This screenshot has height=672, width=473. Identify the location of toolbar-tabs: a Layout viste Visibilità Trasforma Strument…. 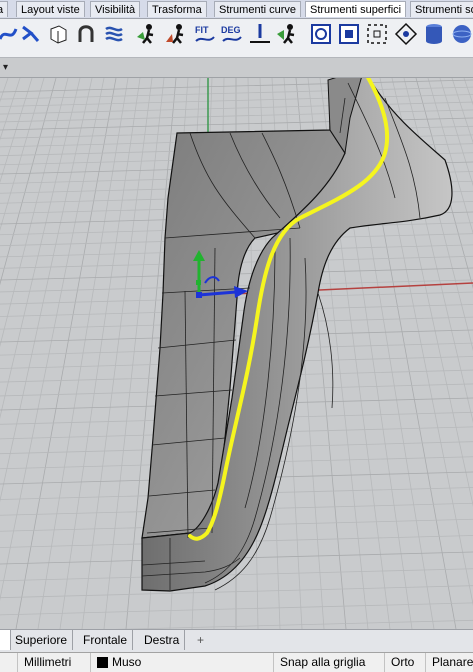
(236, 9).